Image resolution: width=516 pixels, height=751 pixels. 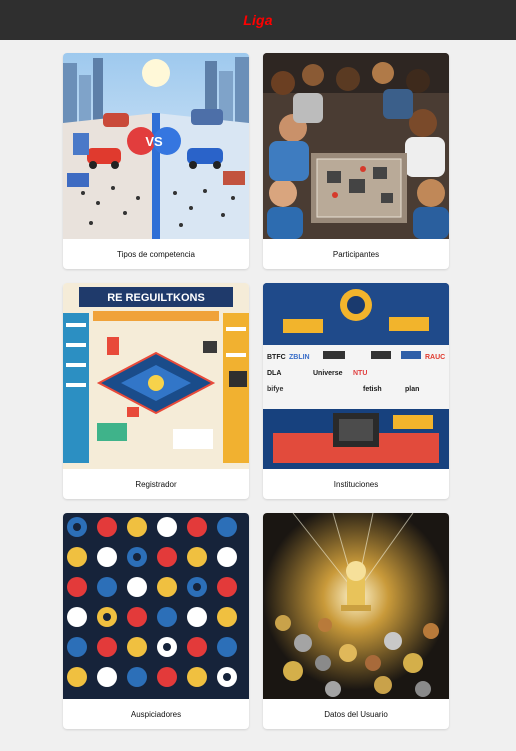 What do you see at coordinates (156, 484) in the screenshot?
I see `card-label: Registrador` at bounding box center [156, 484].